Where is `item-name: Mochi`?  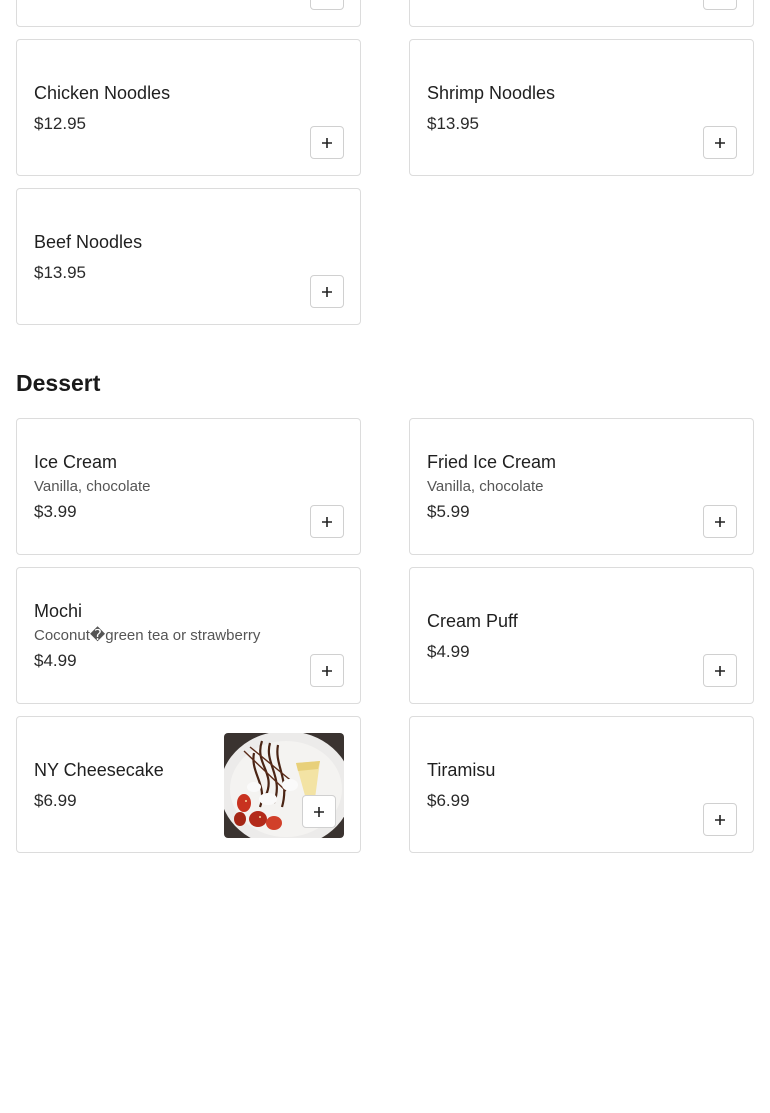
item-name: Mochi is located at coordinates (58, 611).